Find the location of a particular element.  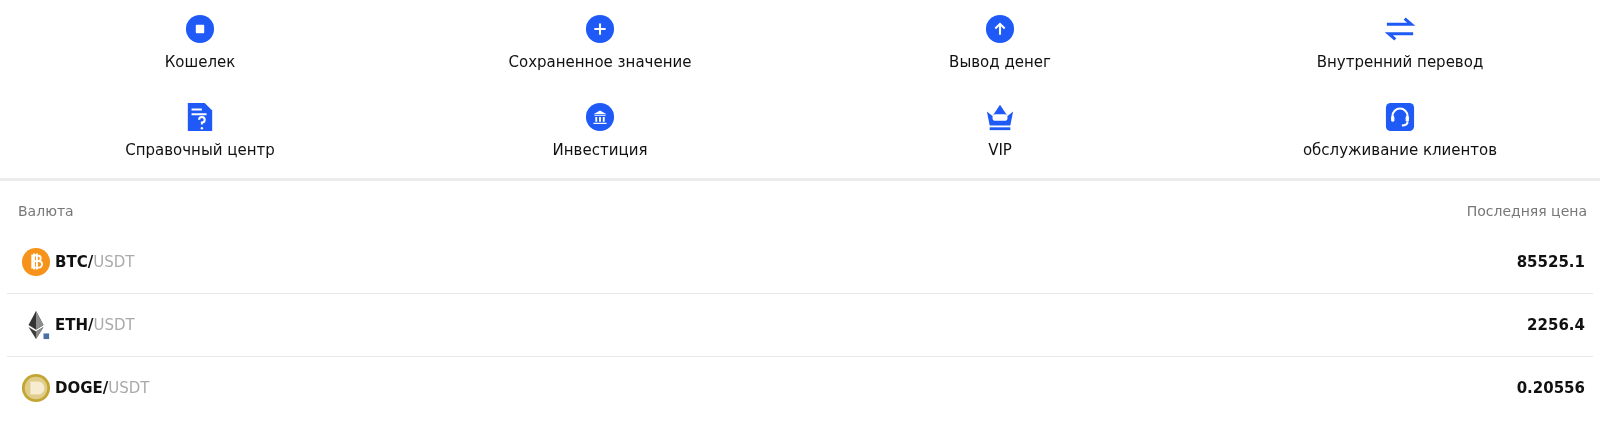

menu-item: Вывод денег is located at coordinates (1000, 42).